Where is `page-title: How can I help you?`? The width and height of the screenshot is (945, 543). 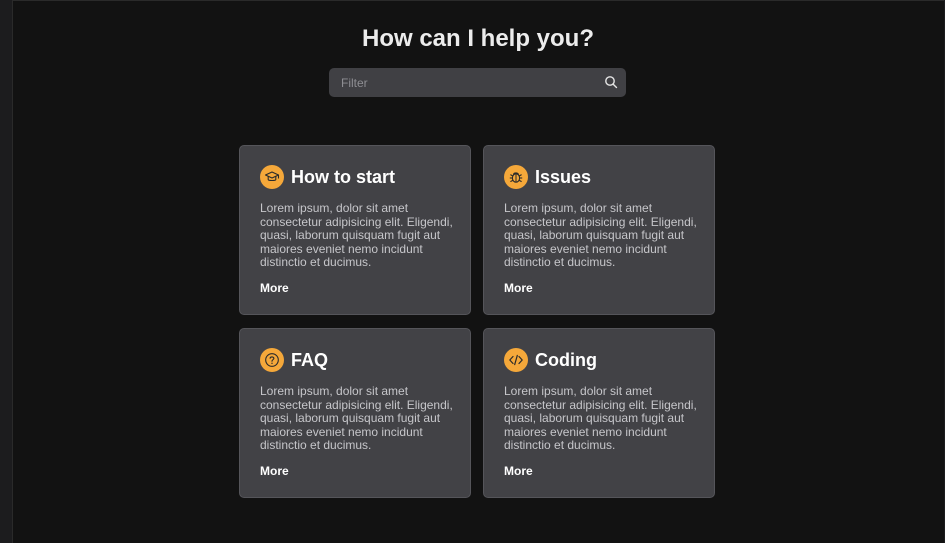 page-title: How can I help you? is located at coordinates (478, 38).